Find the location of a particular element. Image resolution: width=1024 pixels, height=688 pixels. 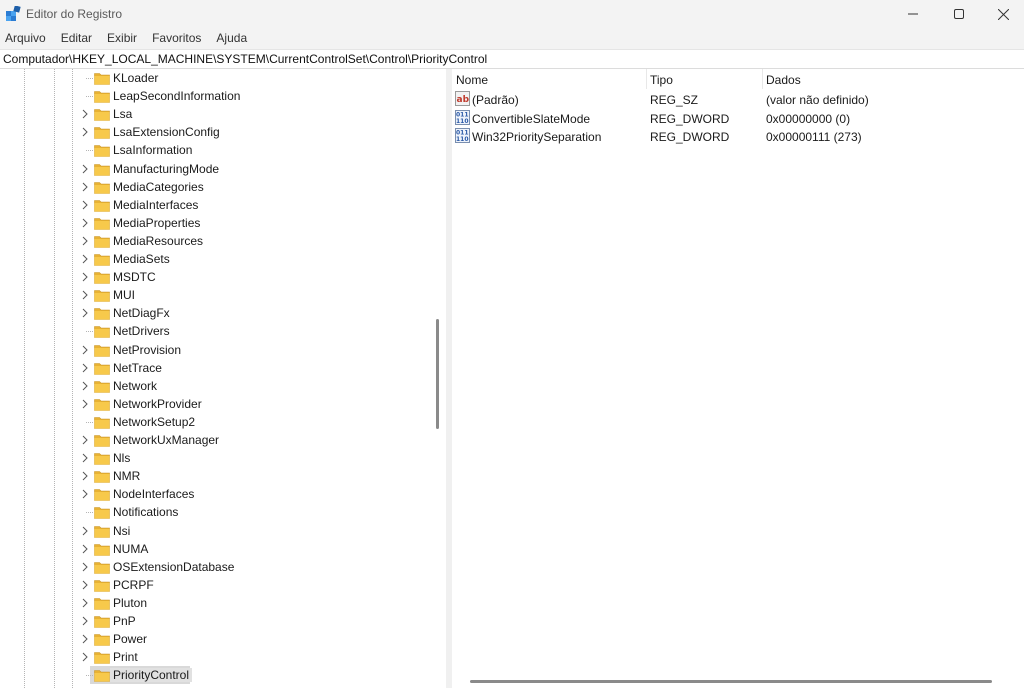

tree-item: NetDrivers is located at coordinates (215, 331).